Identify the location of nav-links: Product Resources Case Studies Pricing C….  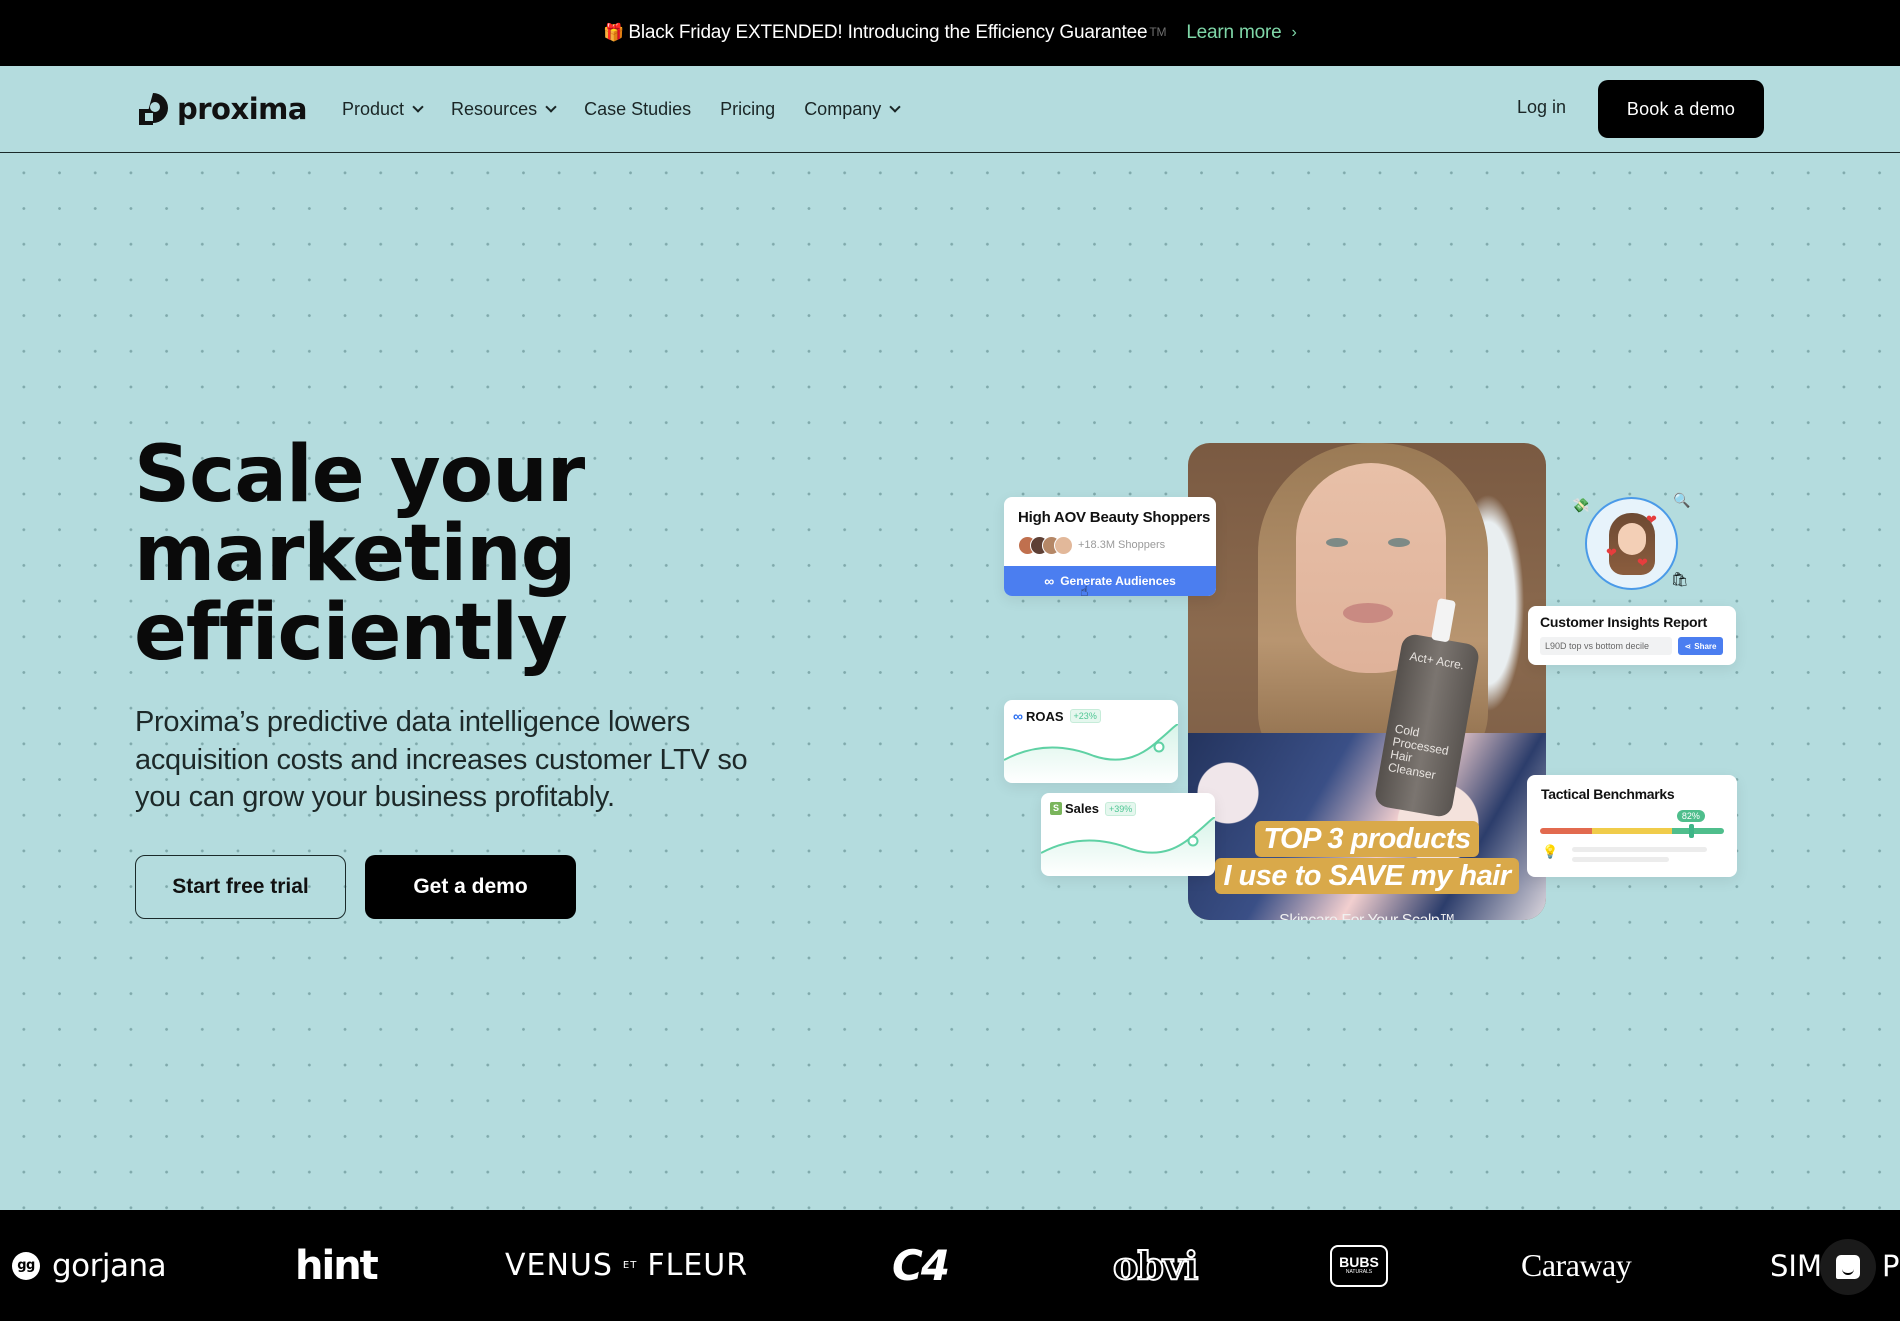
(635, 109).